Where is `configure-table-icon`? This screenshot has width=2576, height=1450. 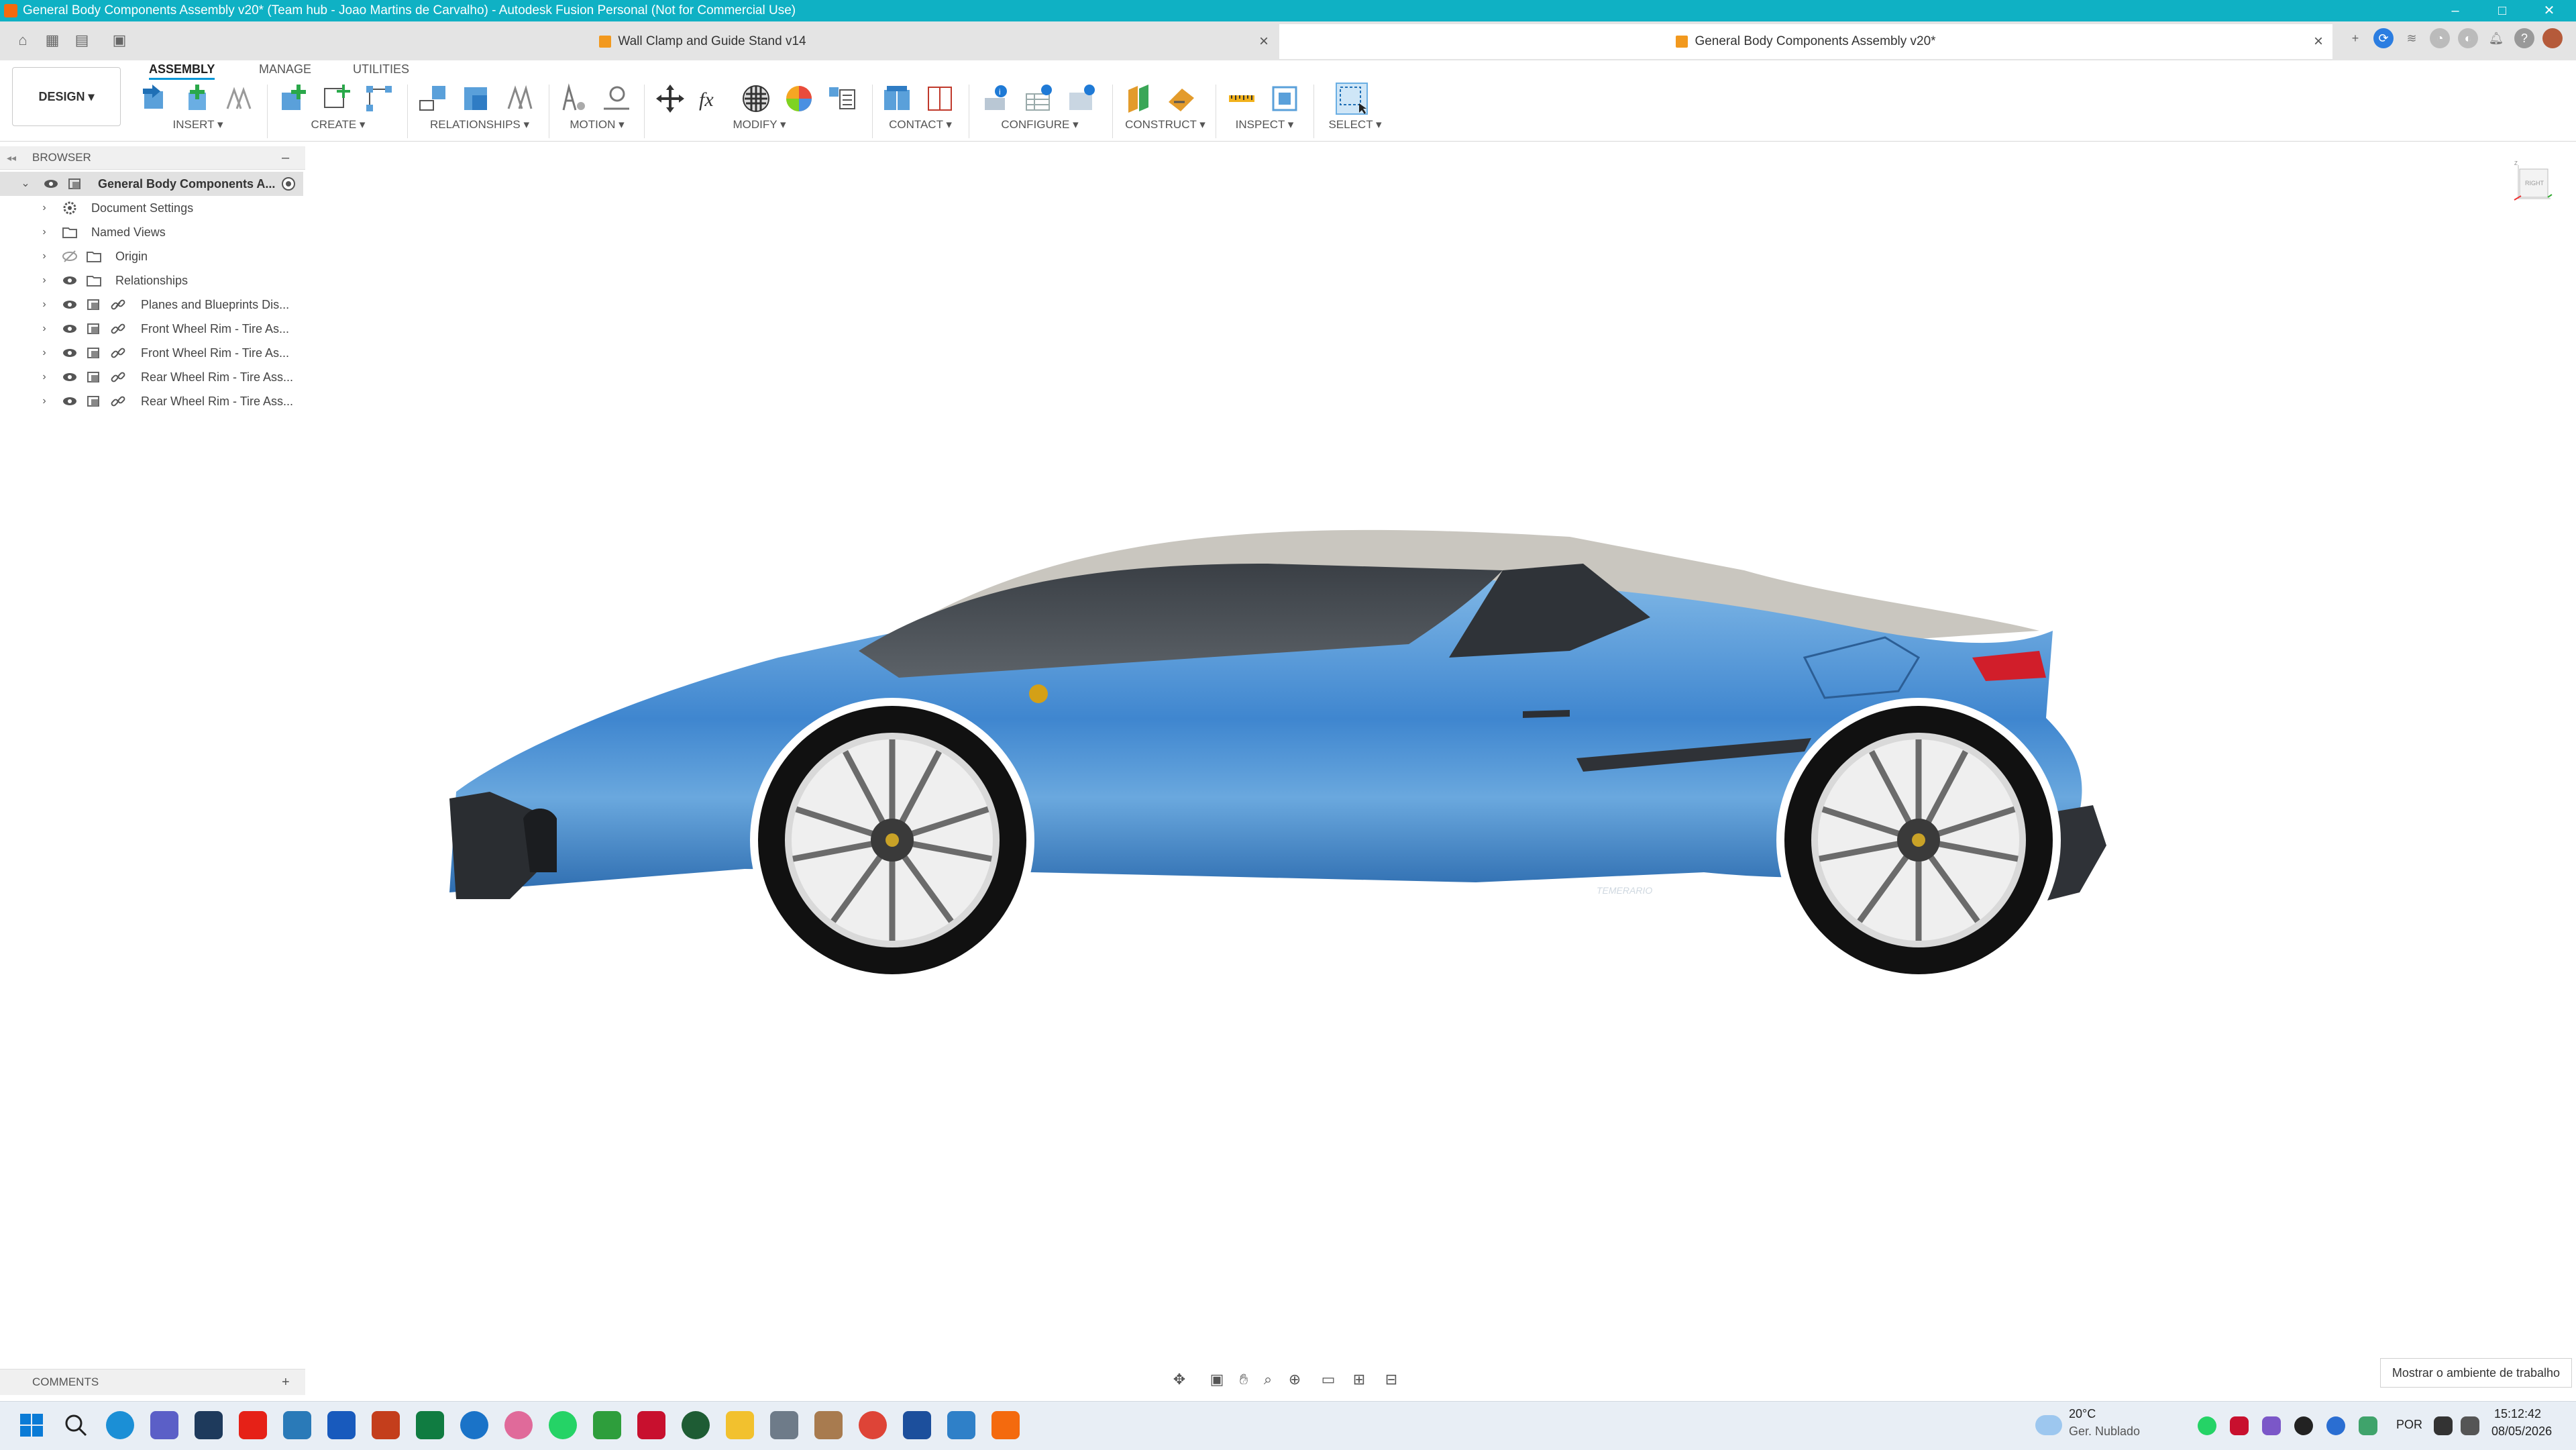 configure-table-icon is located at coordinates (1039, 98).